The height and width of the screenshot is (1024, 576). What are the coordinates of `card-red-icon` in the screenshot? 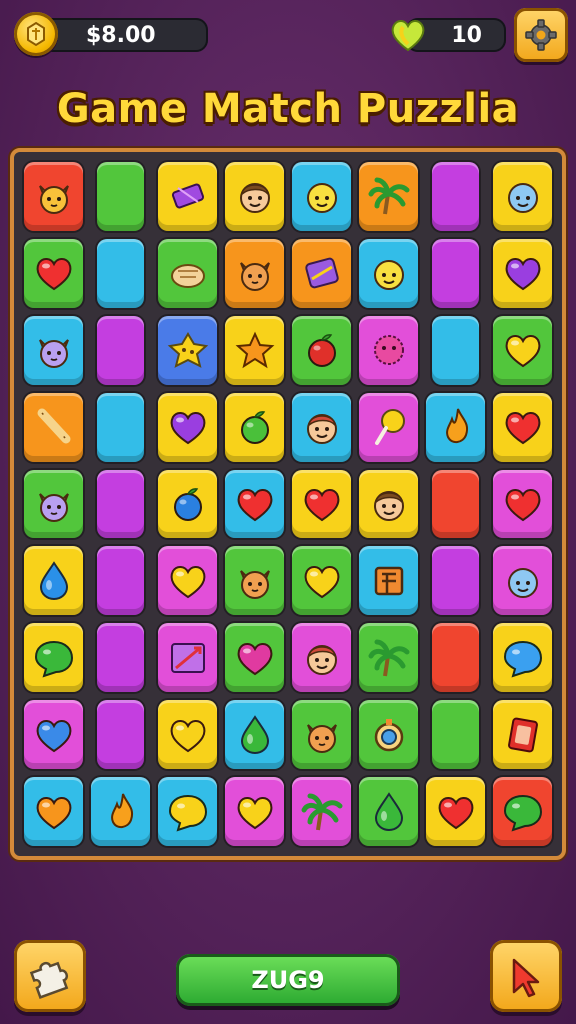 It's located at (523, 735).